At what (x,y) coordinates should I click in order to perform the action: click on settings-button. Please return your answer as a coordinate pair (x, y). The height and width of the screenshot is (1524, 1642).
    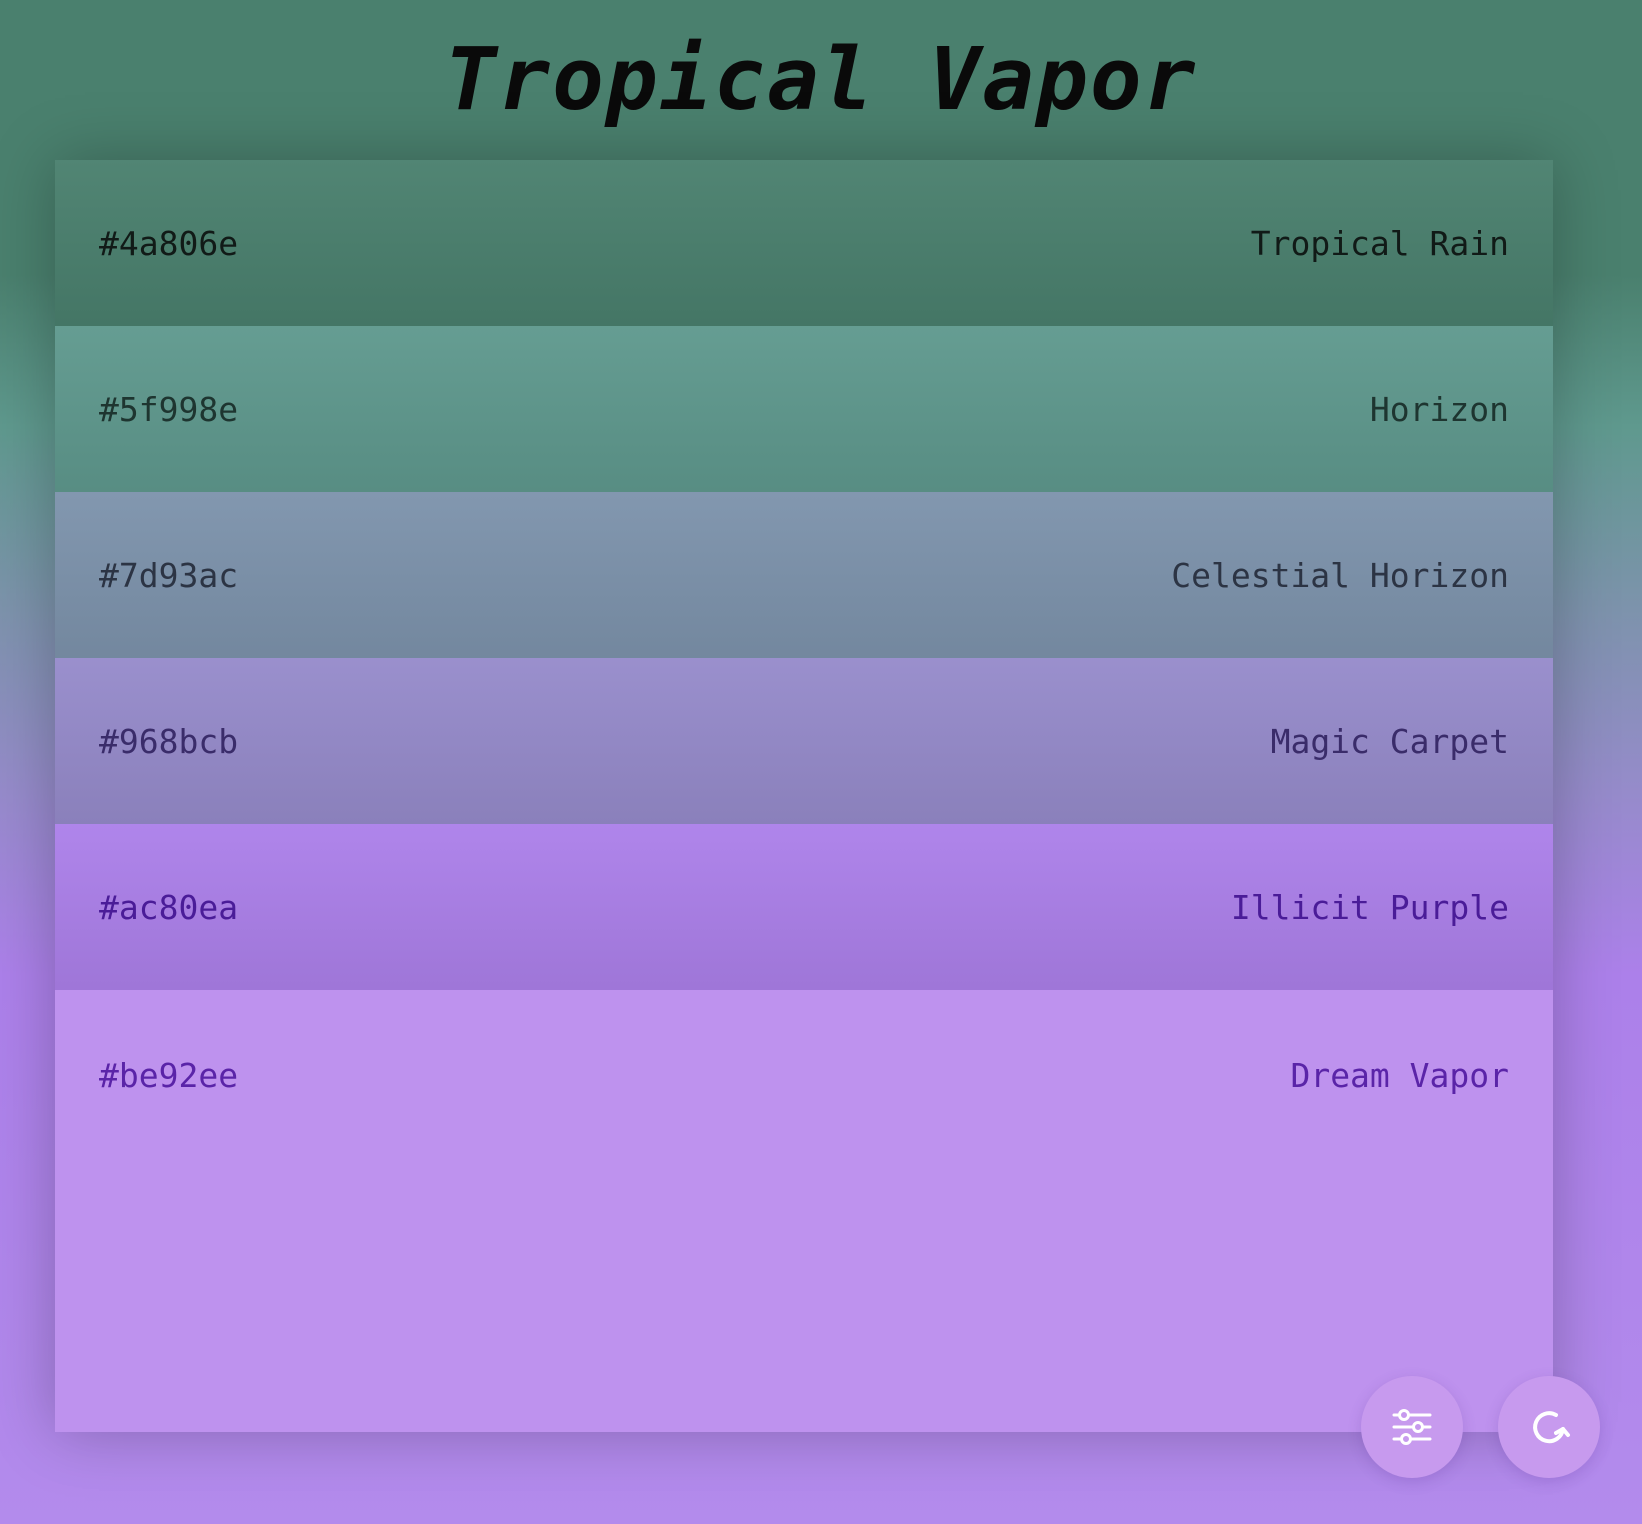
    Looking at the image, I should click on (1412, 1427).